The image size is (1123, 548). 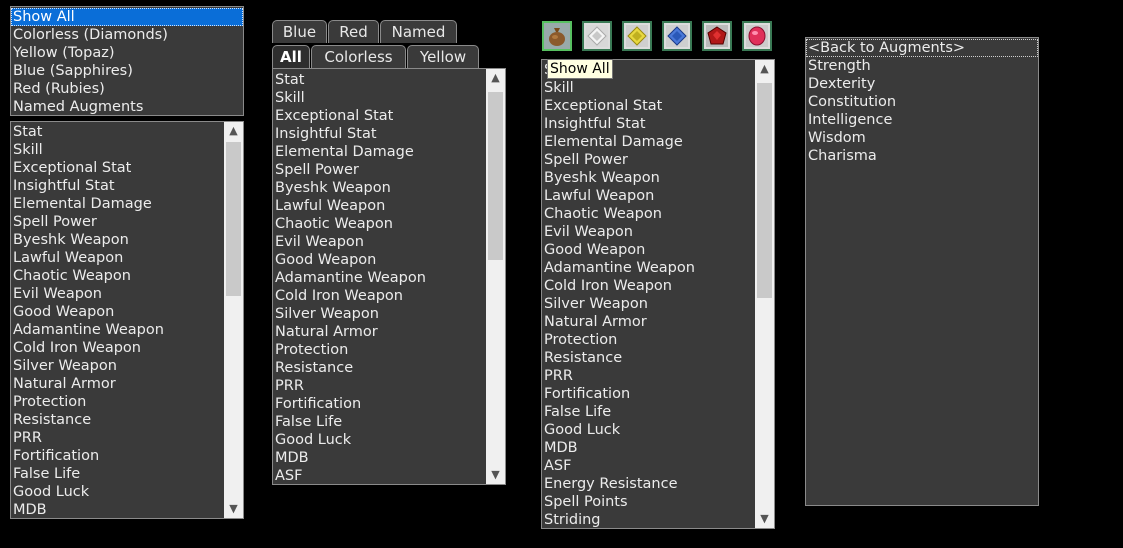 I want to click on list-item: Strength, so click(x=922, y=66).